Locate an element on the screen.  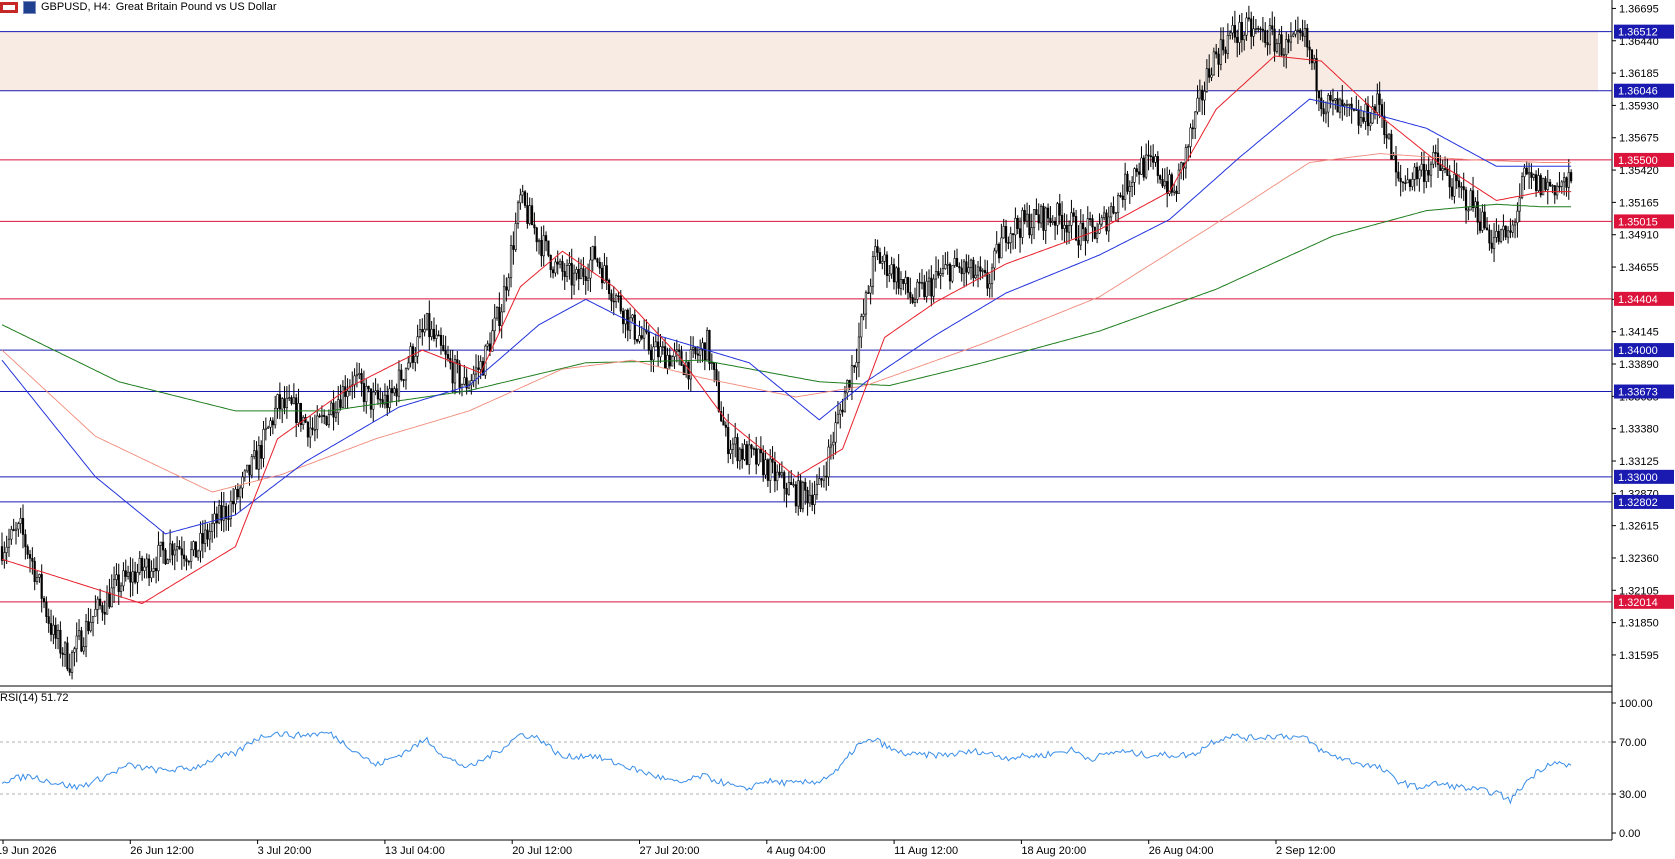
price-tick-label: 1.35675 is located at coordinates (1639, 139).